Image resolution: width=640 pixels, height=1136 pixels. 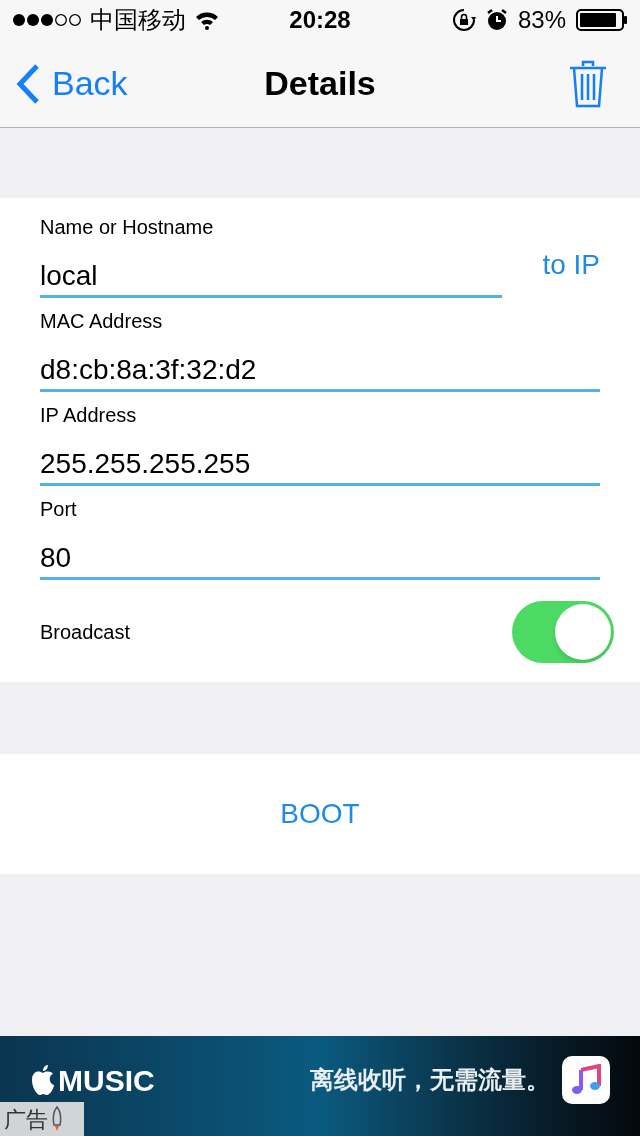 I want to click on broadcast-label: Broadcast, so click(x=85, y=632).